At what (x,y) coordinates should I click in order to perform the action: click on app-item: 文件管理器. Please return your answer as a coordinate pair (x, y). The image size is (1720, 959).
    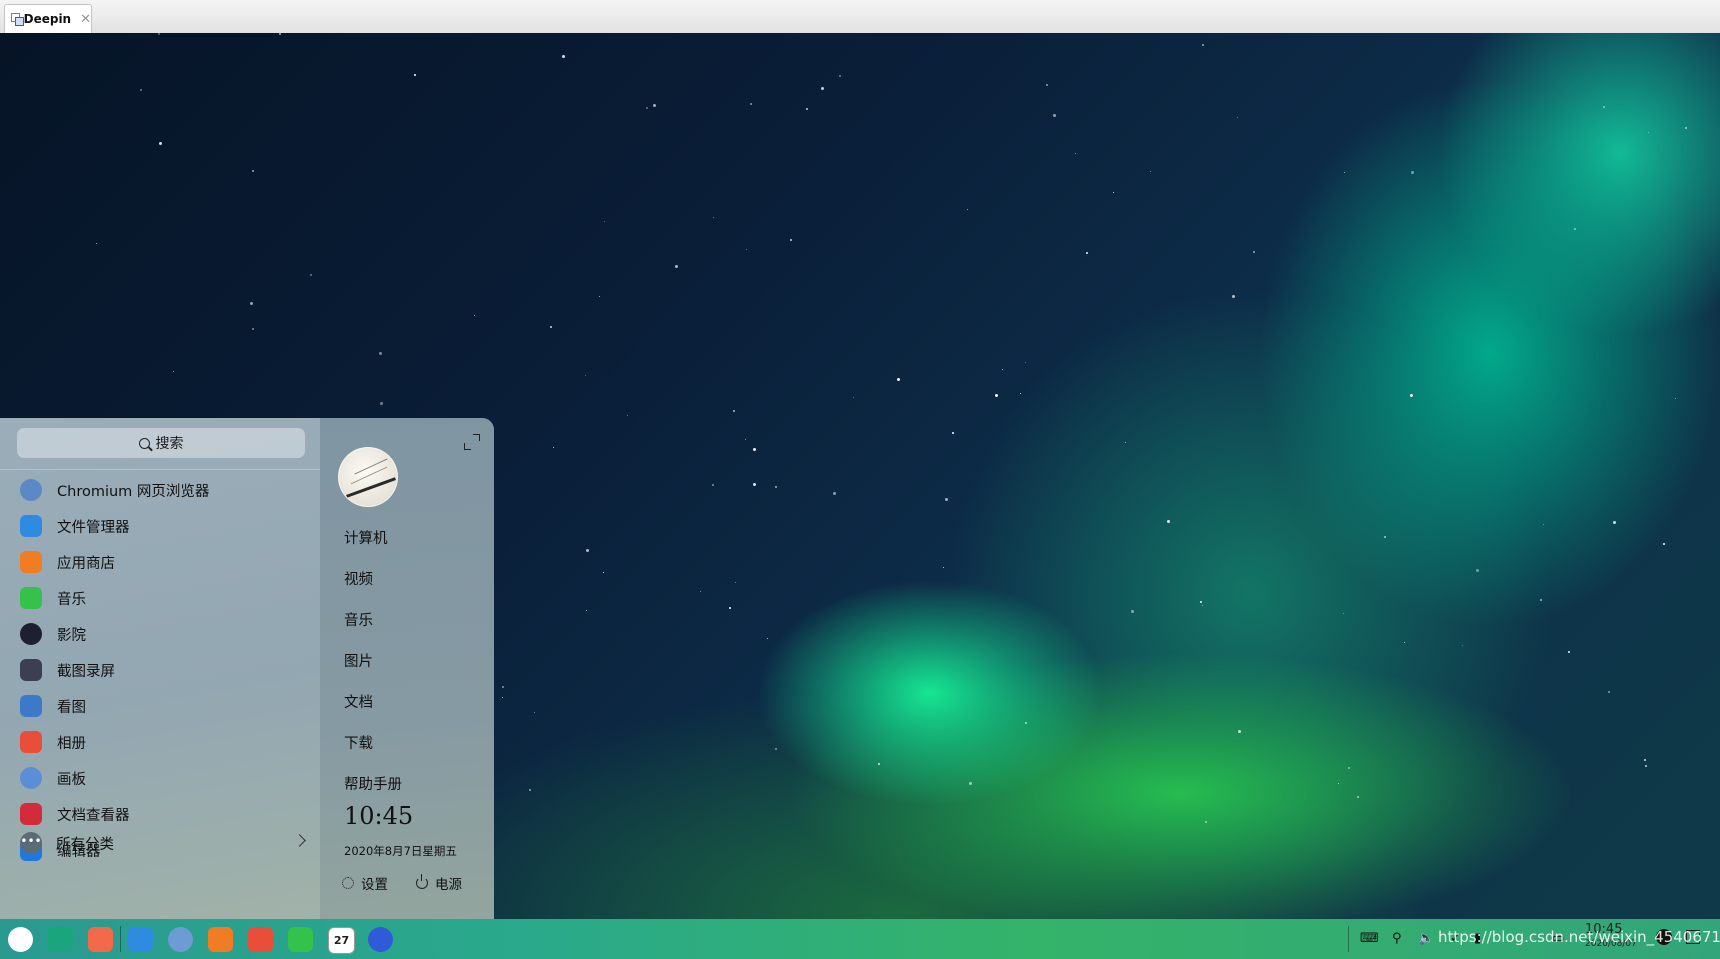
    Looking at the image, I should click on (165, 526).